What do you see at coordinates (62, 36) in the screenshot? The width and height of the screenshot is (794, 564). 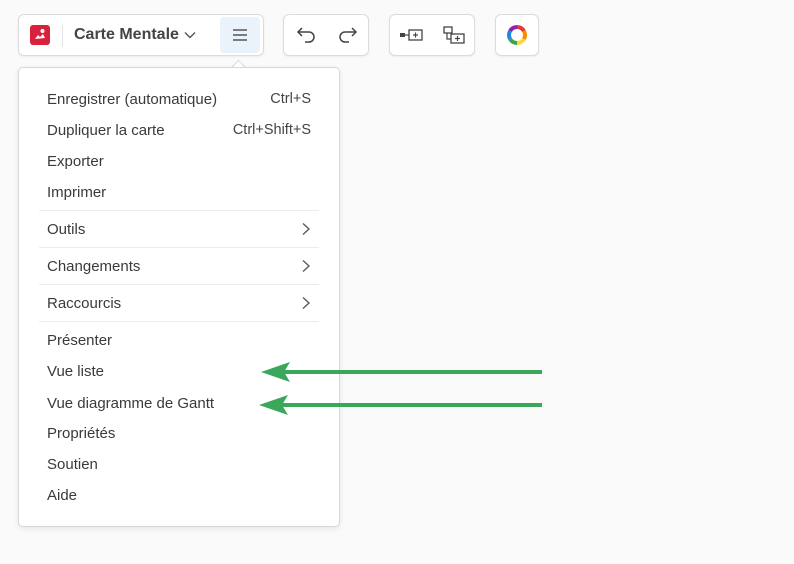 I see `toolbar-divider` at bounding box center [62, 36].